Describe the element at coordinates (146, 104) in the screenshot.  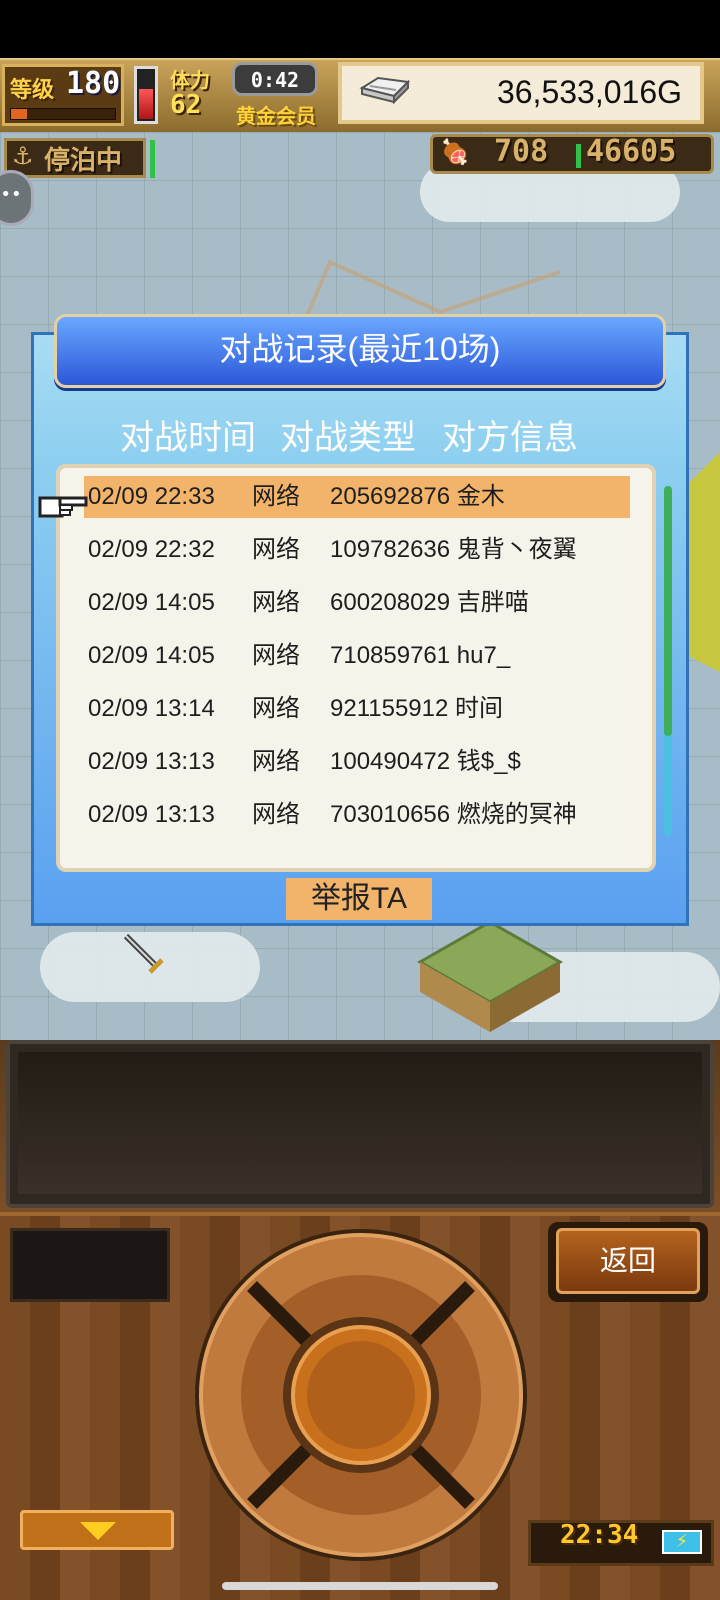
I see `stamina-gauge-fill` at that location.